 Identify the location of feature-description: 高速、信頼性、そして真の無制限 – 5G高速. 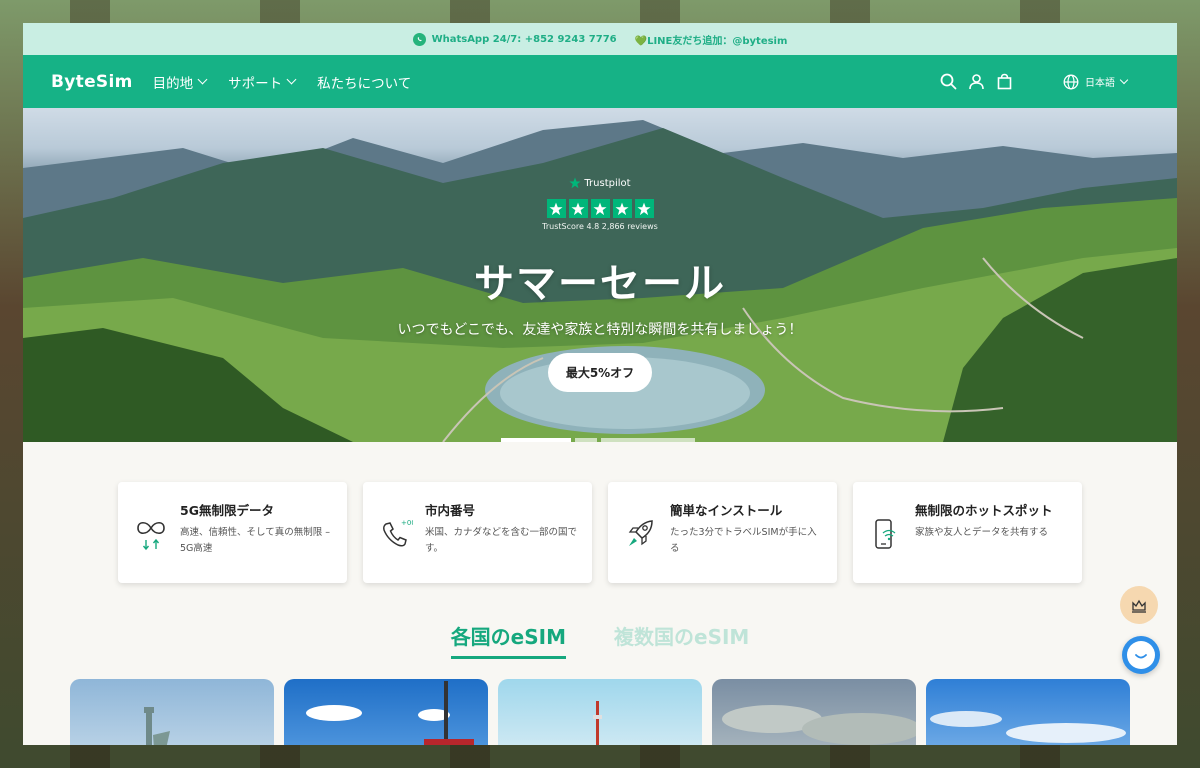
(255, 540).